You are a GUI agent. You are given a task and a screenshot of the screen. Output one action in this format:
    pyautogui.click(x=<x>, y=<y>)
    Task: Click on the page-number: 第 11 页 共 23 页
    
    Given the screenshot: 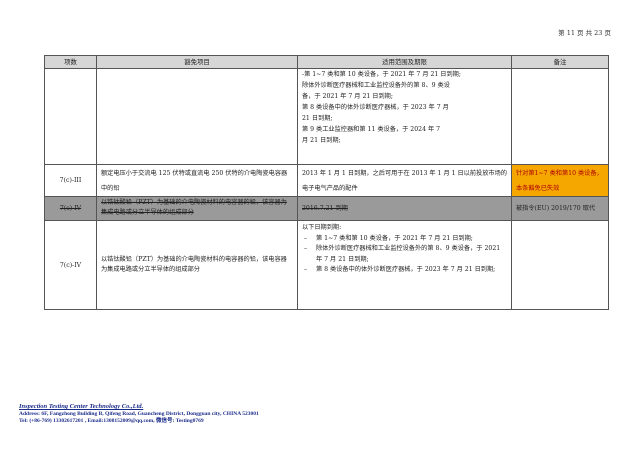 What is the action you would take?
    pyautogui.click(x=584, y=33)
    